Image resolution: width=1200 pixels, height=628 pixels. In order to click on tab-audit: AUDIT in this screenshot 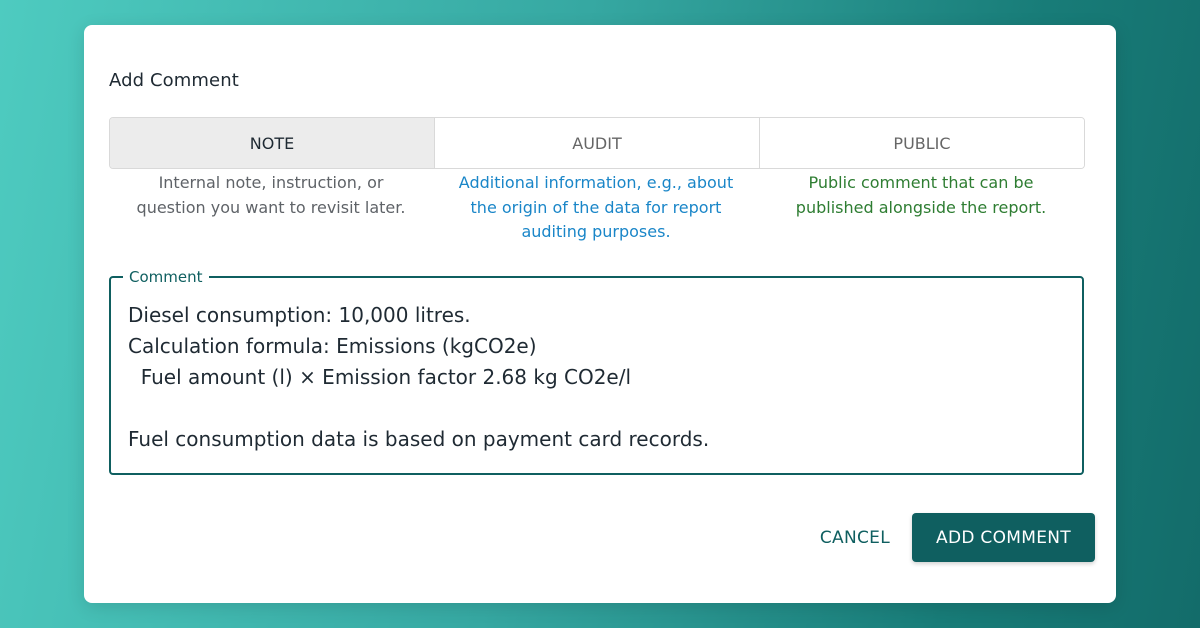, I will do `click(597, 143)`.